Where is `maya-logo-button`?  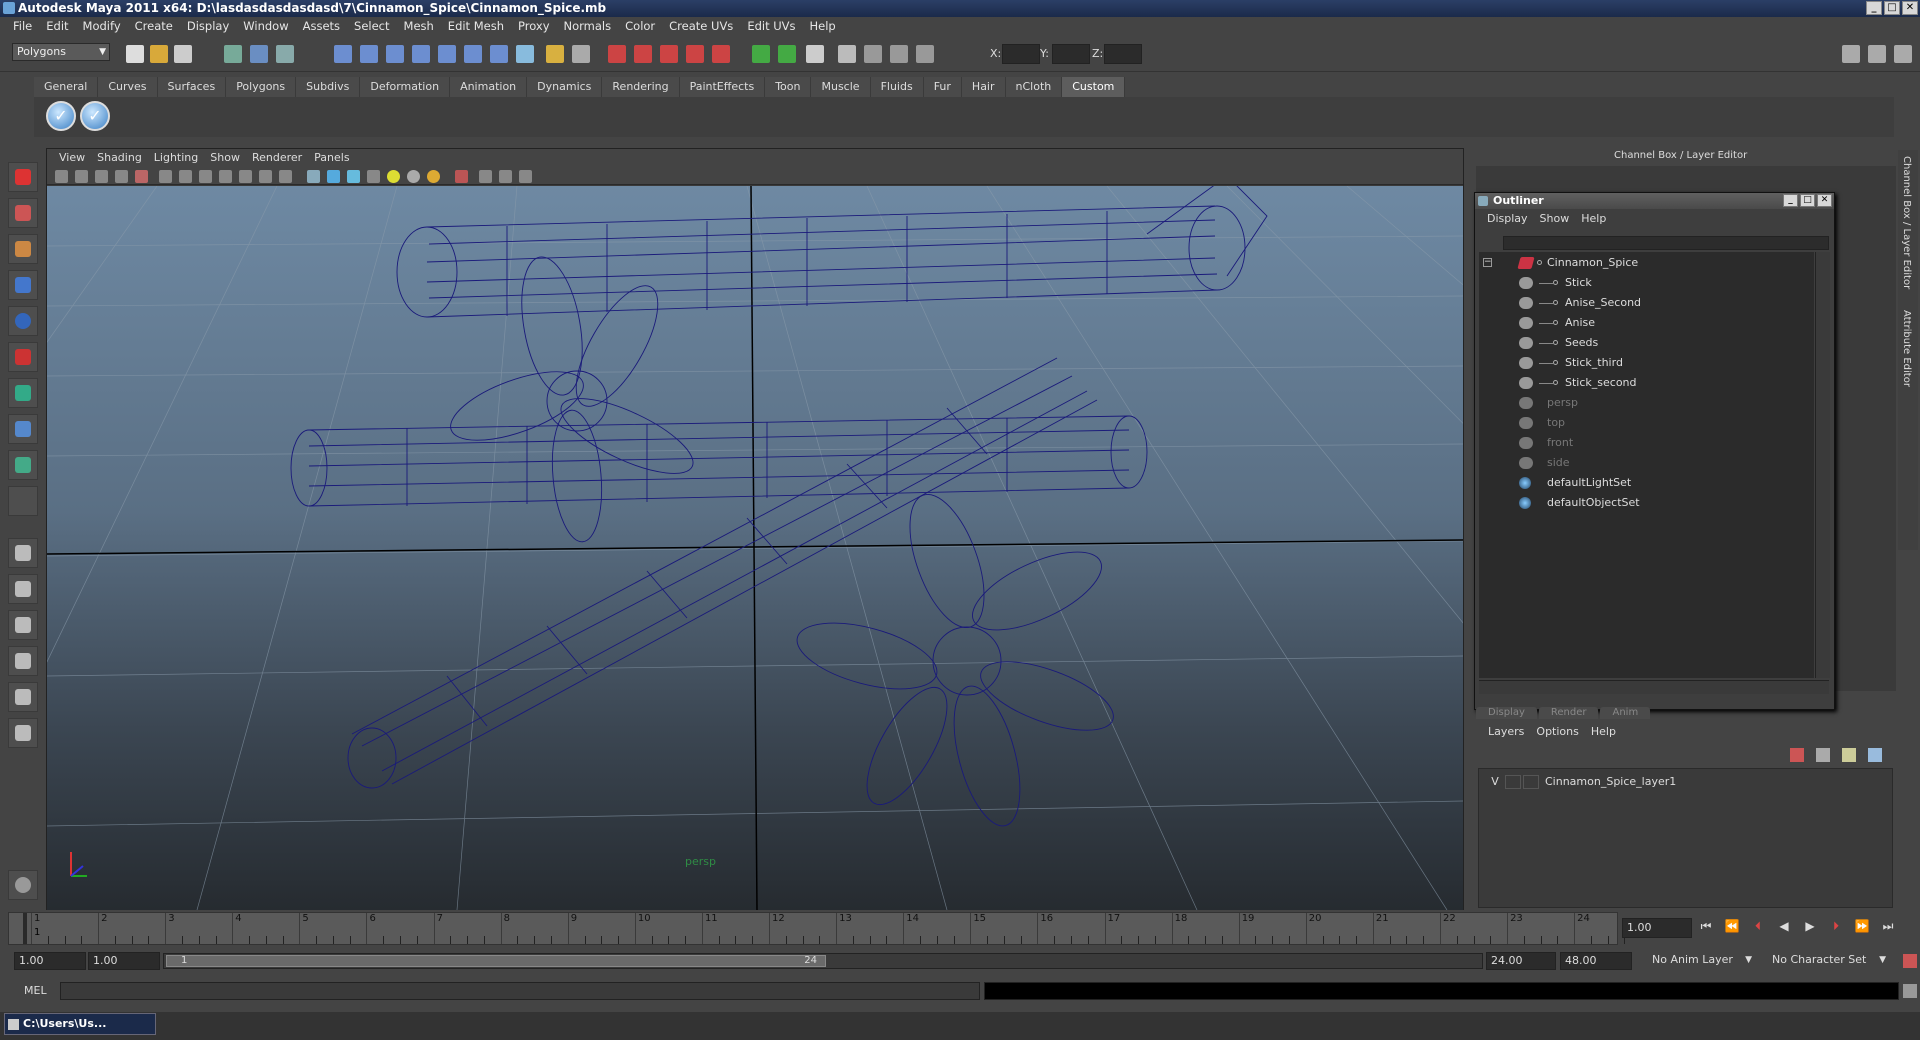 maya-logo-button is located at coordinates (23, 885).